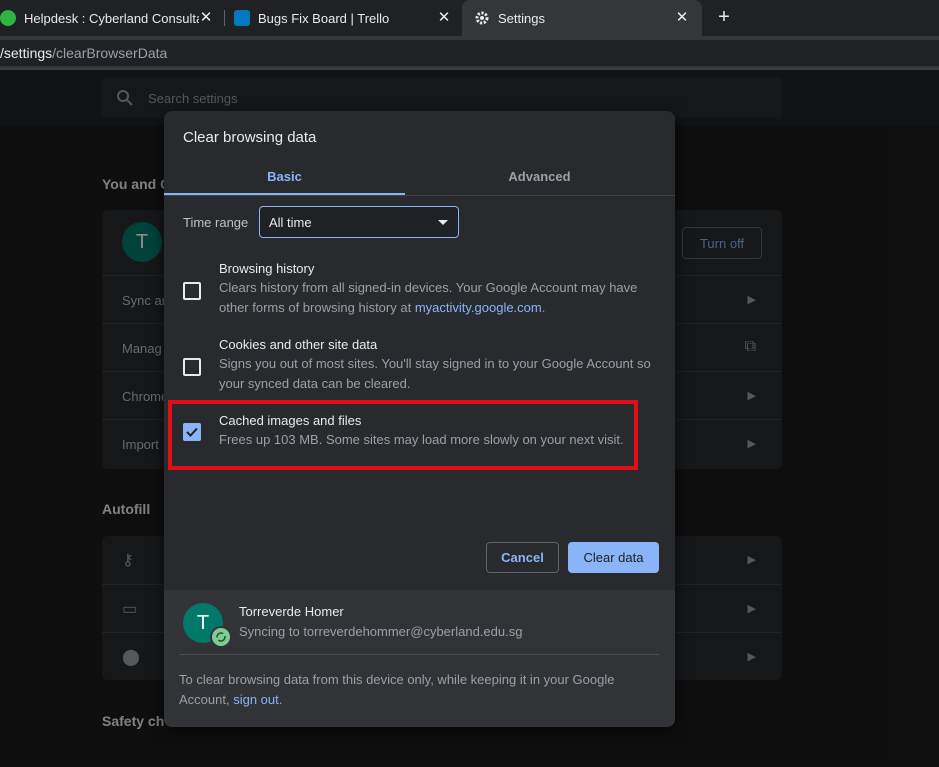 The height and width of the screenshot is (767, 939). Describe the element at coordinates (478, 307) in the screenshot. I see `myactivity-link: myactivity.google.com` at that location.